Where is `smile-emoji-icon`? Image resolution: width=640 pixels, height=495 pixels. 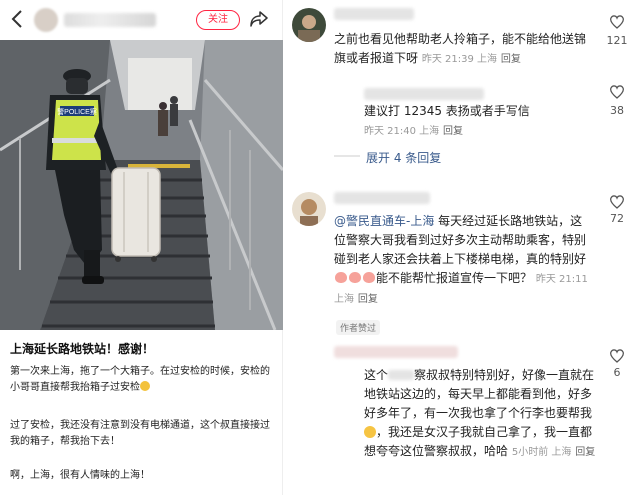 smile-emoji-icon is located at coordinates (145, 386).